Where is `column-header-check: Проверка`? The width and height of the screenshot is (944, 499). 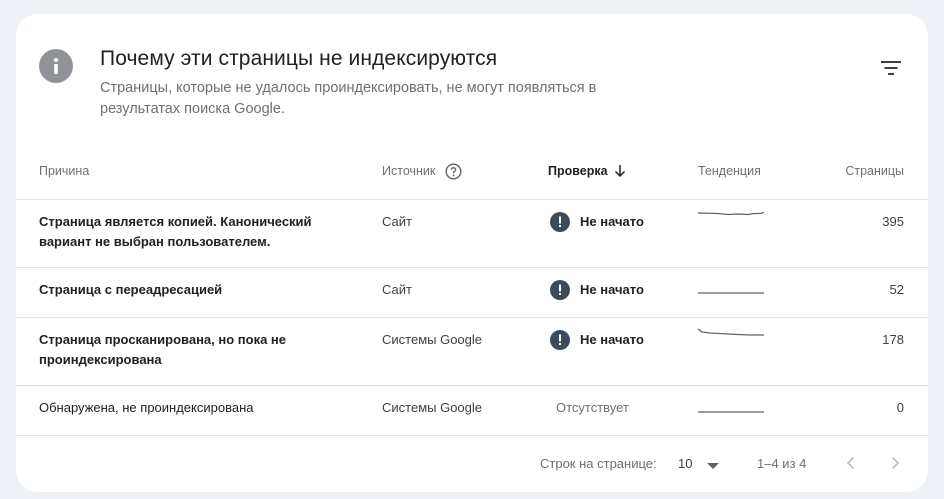
column-header-check: Проверка is located at coordinates (587, 171).